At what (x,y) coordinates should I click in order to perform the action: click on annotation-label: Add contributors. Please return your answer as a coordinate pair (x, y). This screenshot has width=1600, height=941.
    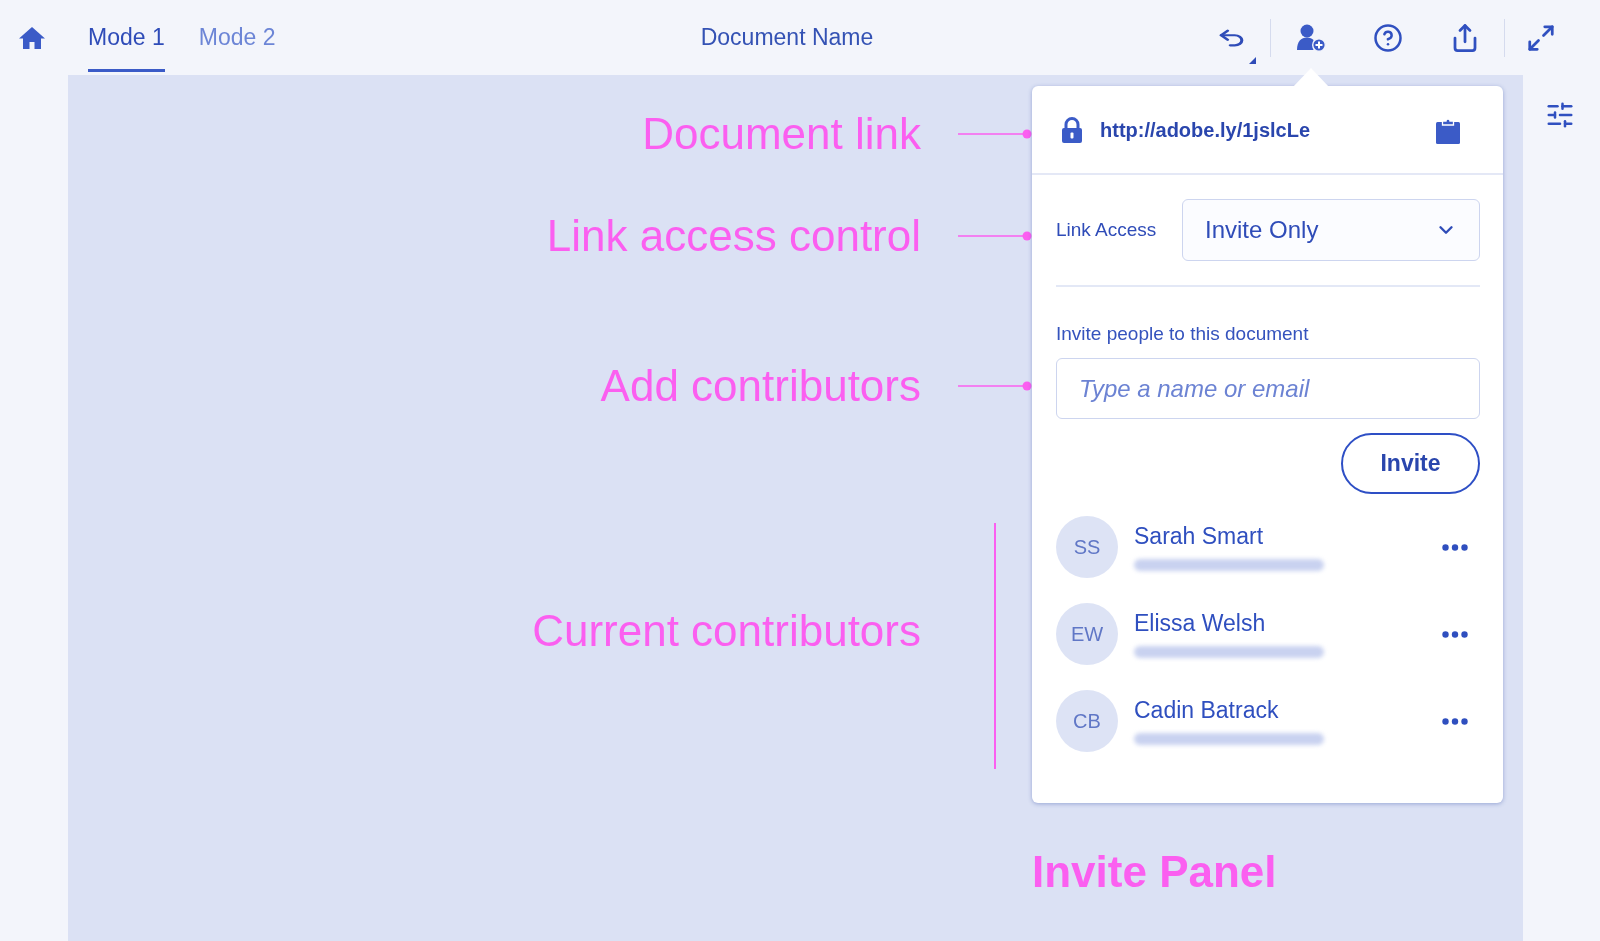
    Looking at the image, I should click on (760, 386).